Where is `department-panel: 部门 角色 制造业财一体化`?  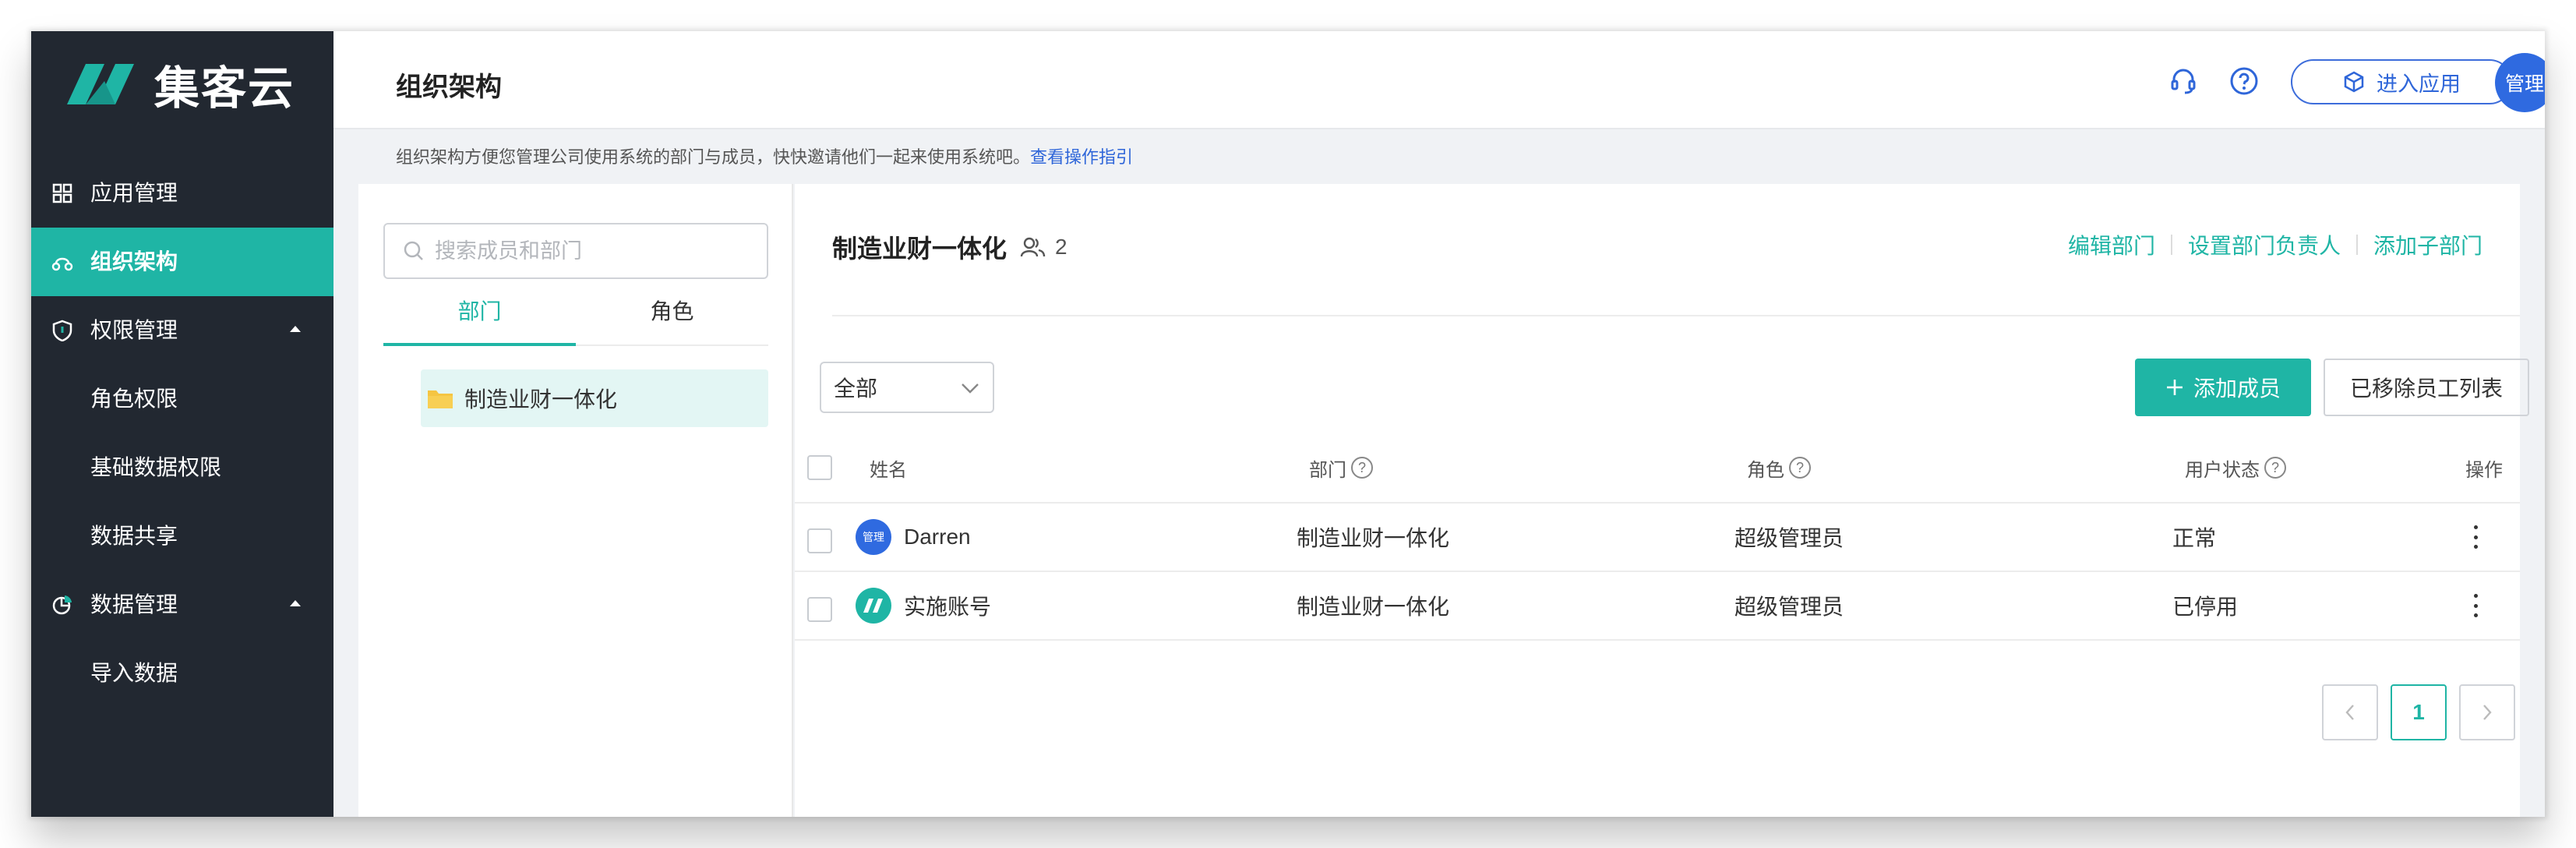
department-panel: 部门 角色 制造业财一体化 is located at coordinates (575, 500).